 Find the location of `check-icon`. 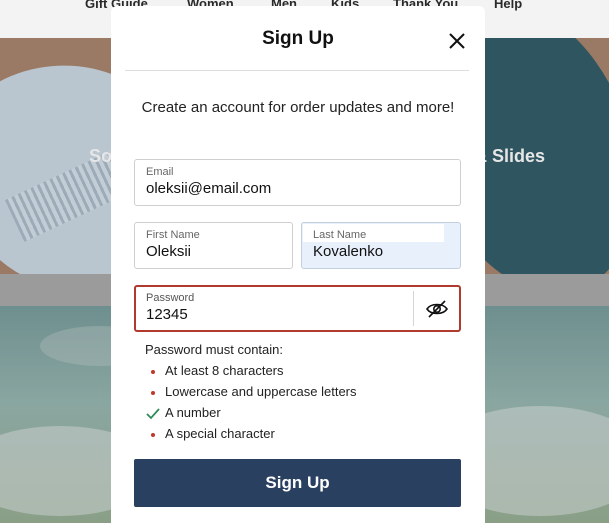

check-icon is located at coordinates (153, 412).